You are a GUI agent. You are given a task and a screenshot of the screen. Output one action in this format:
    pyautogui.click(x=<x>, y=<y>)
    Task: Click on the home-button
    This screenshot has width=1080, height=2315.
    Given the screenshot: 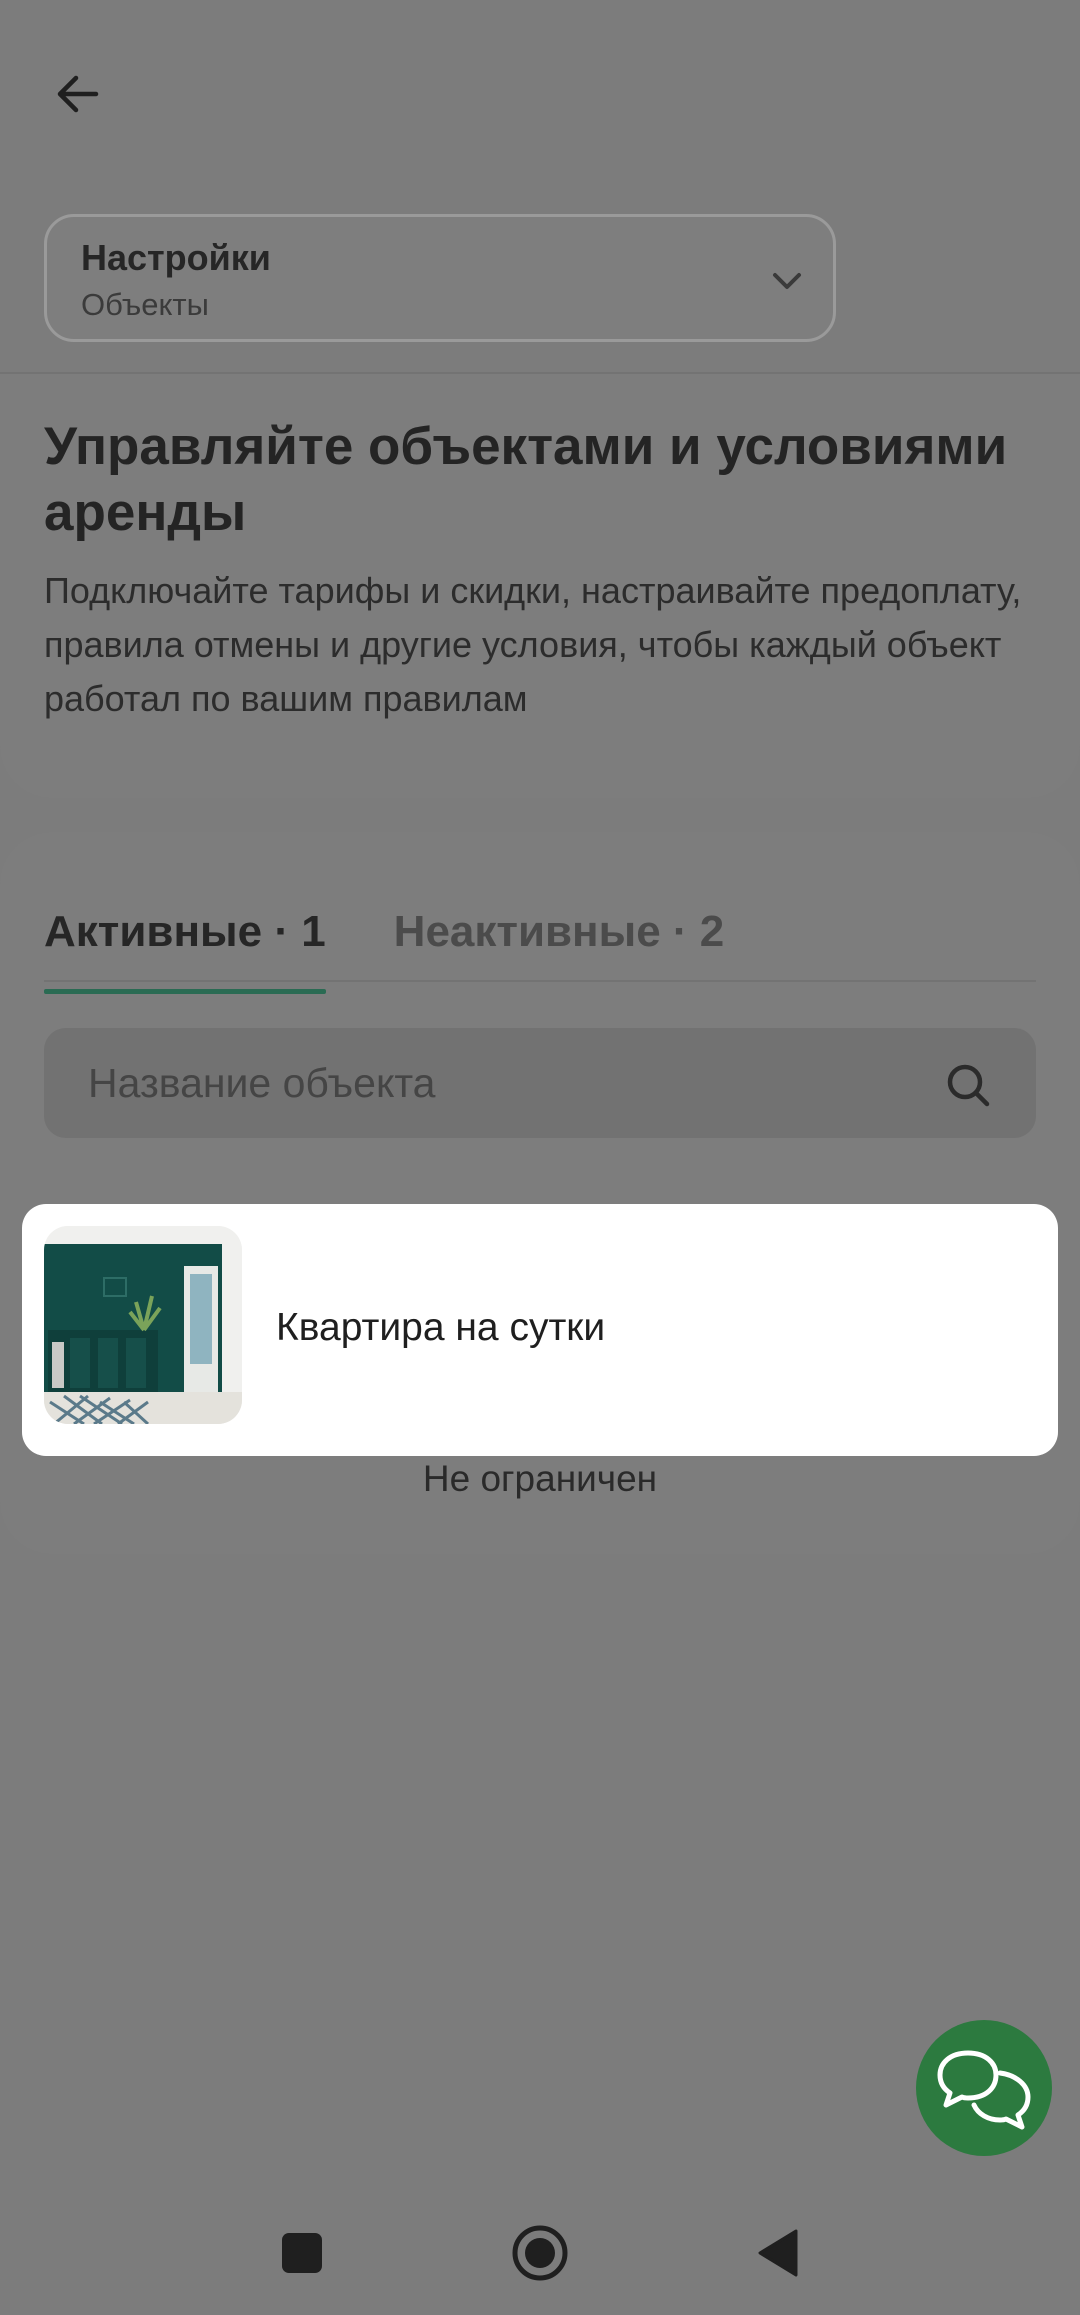 What is the action you would take?
    pyautogui.click(x=540, y=2253)
    